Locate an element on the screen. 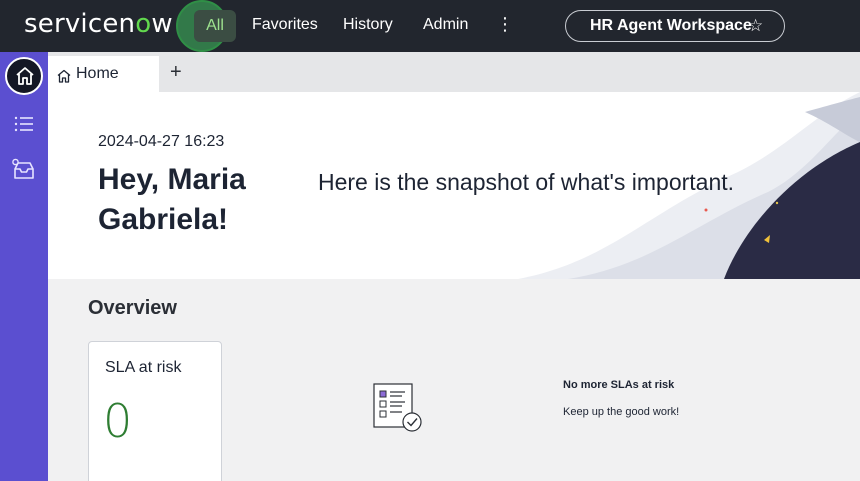 The image size is (860, 481). inbox-icon is located at coordinates (23, 168).